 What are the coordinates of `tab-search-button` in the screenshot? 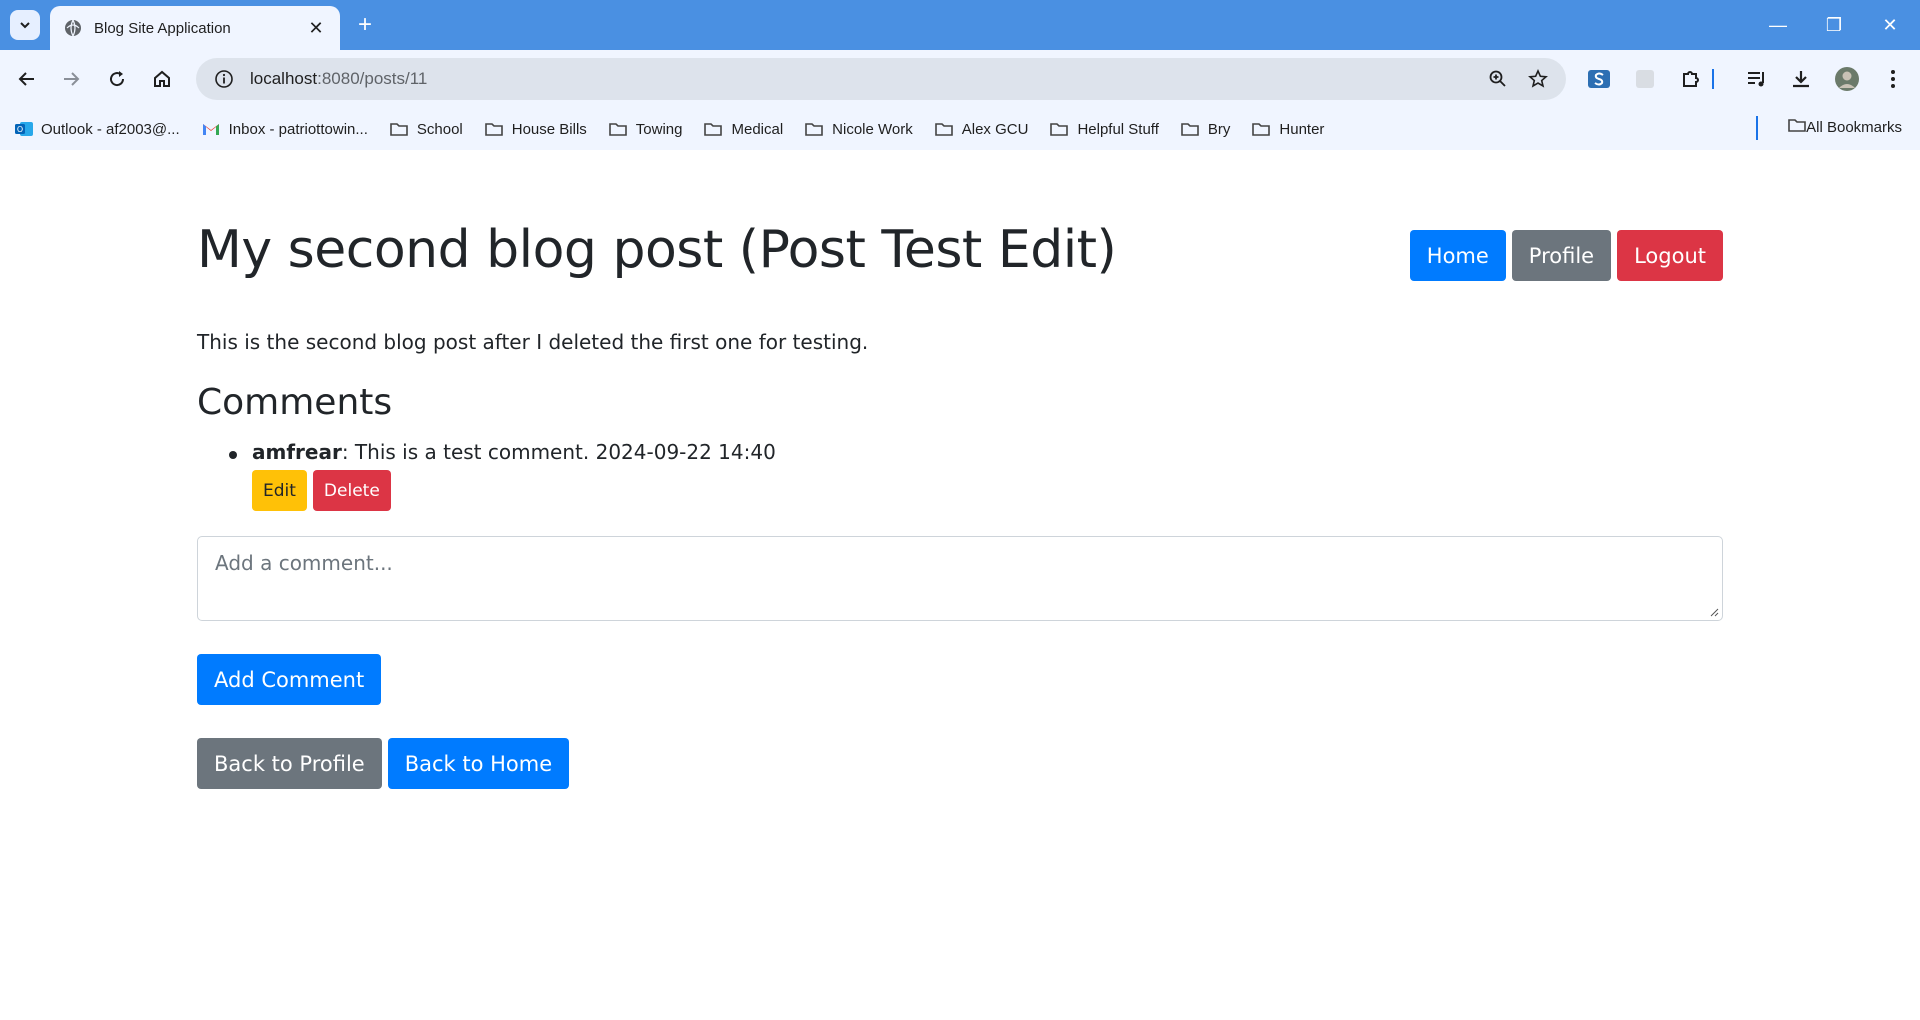 It's located at (25, 25).